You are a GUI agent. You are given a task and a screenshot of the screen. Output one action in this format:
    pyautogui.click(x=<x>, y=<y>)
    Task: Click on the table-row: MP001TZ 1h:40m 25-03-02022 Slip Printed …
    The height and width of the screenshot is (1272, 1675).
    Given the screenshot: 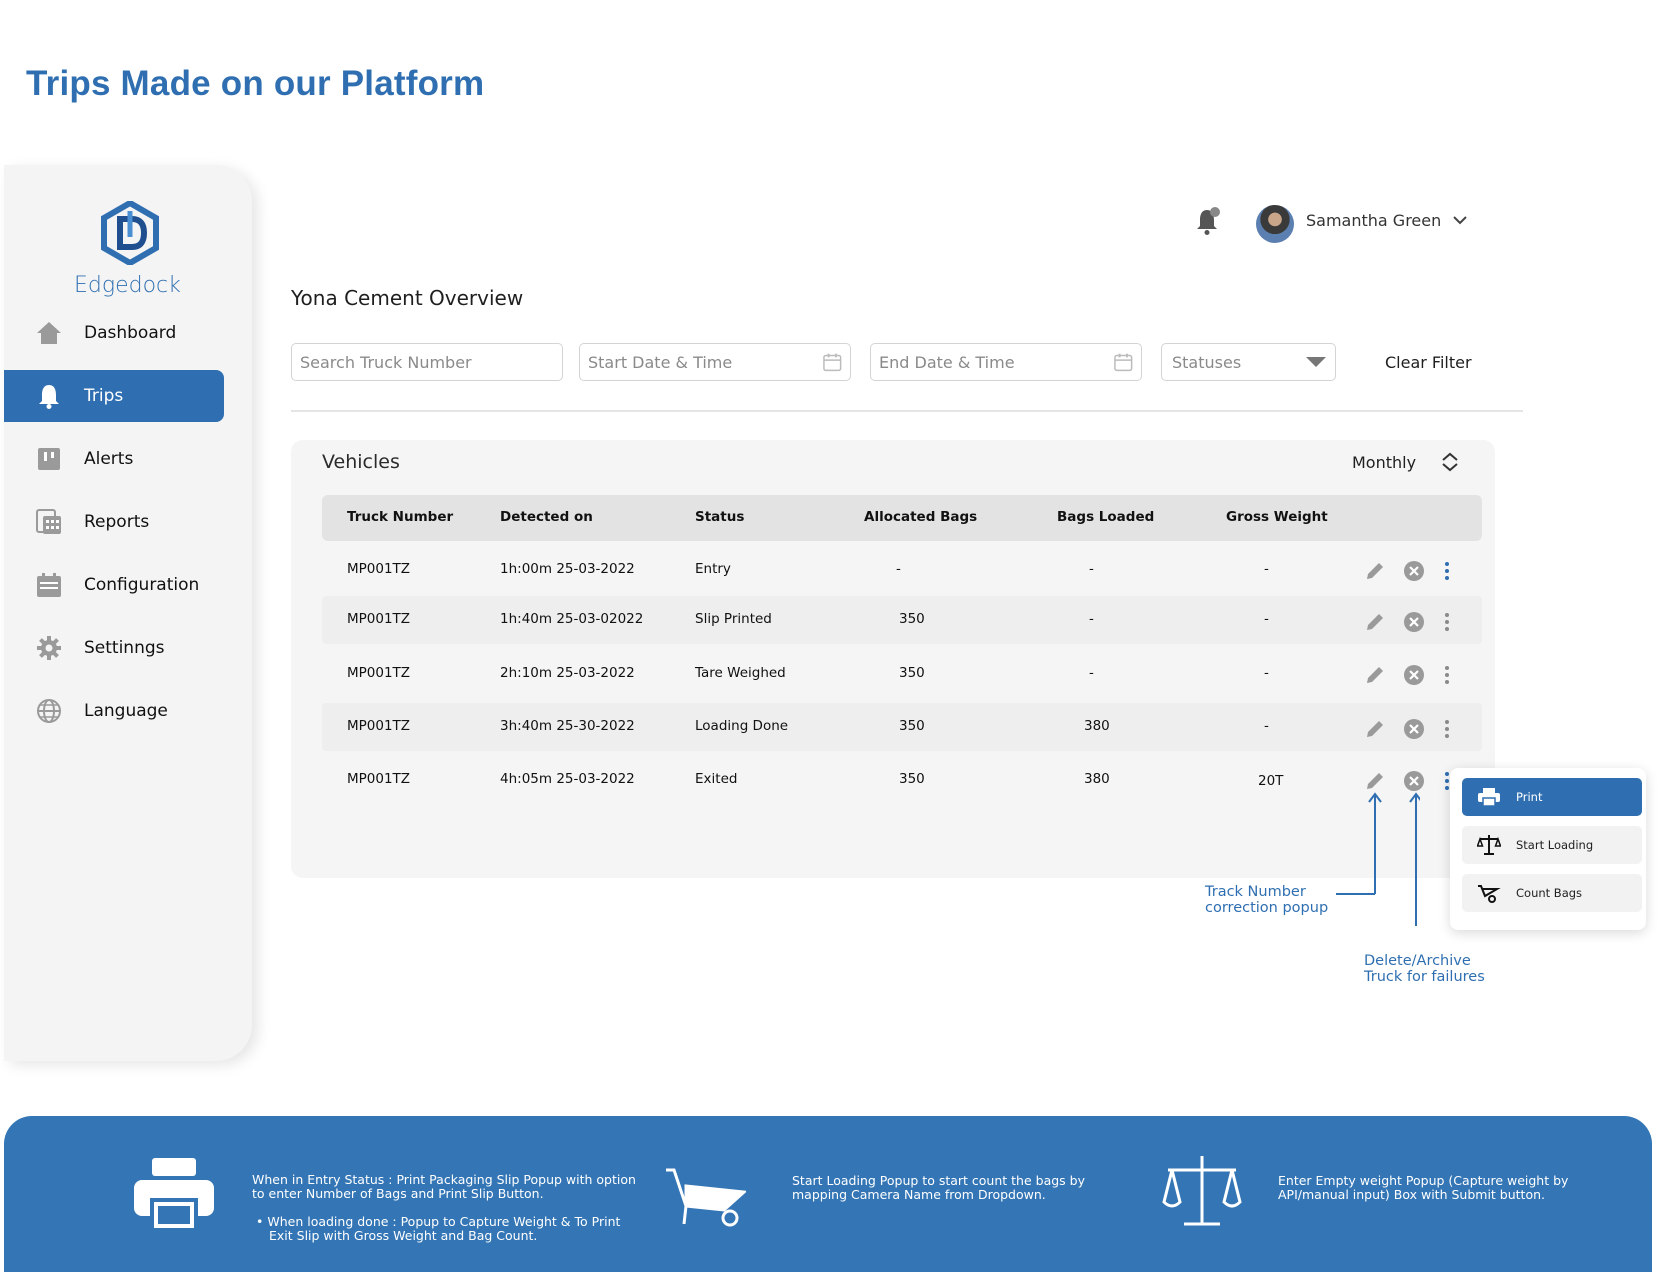 What is the action you would take?
    pyautogui.click(x=902, y=620)
    